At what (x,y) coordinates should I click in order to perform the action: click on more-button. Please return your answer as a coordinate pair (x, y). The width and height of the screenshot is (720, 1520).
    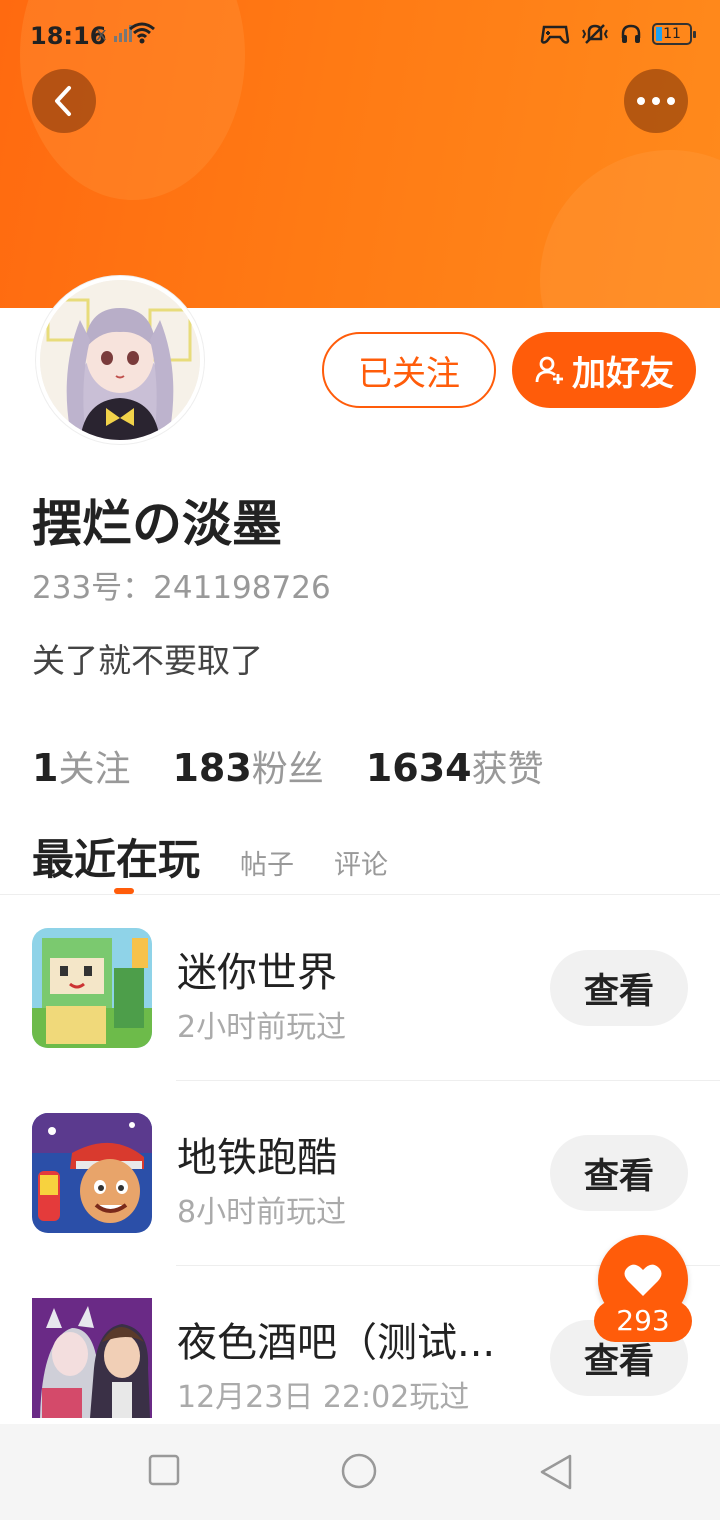
    Looking at the image, I should click on (656, 101).